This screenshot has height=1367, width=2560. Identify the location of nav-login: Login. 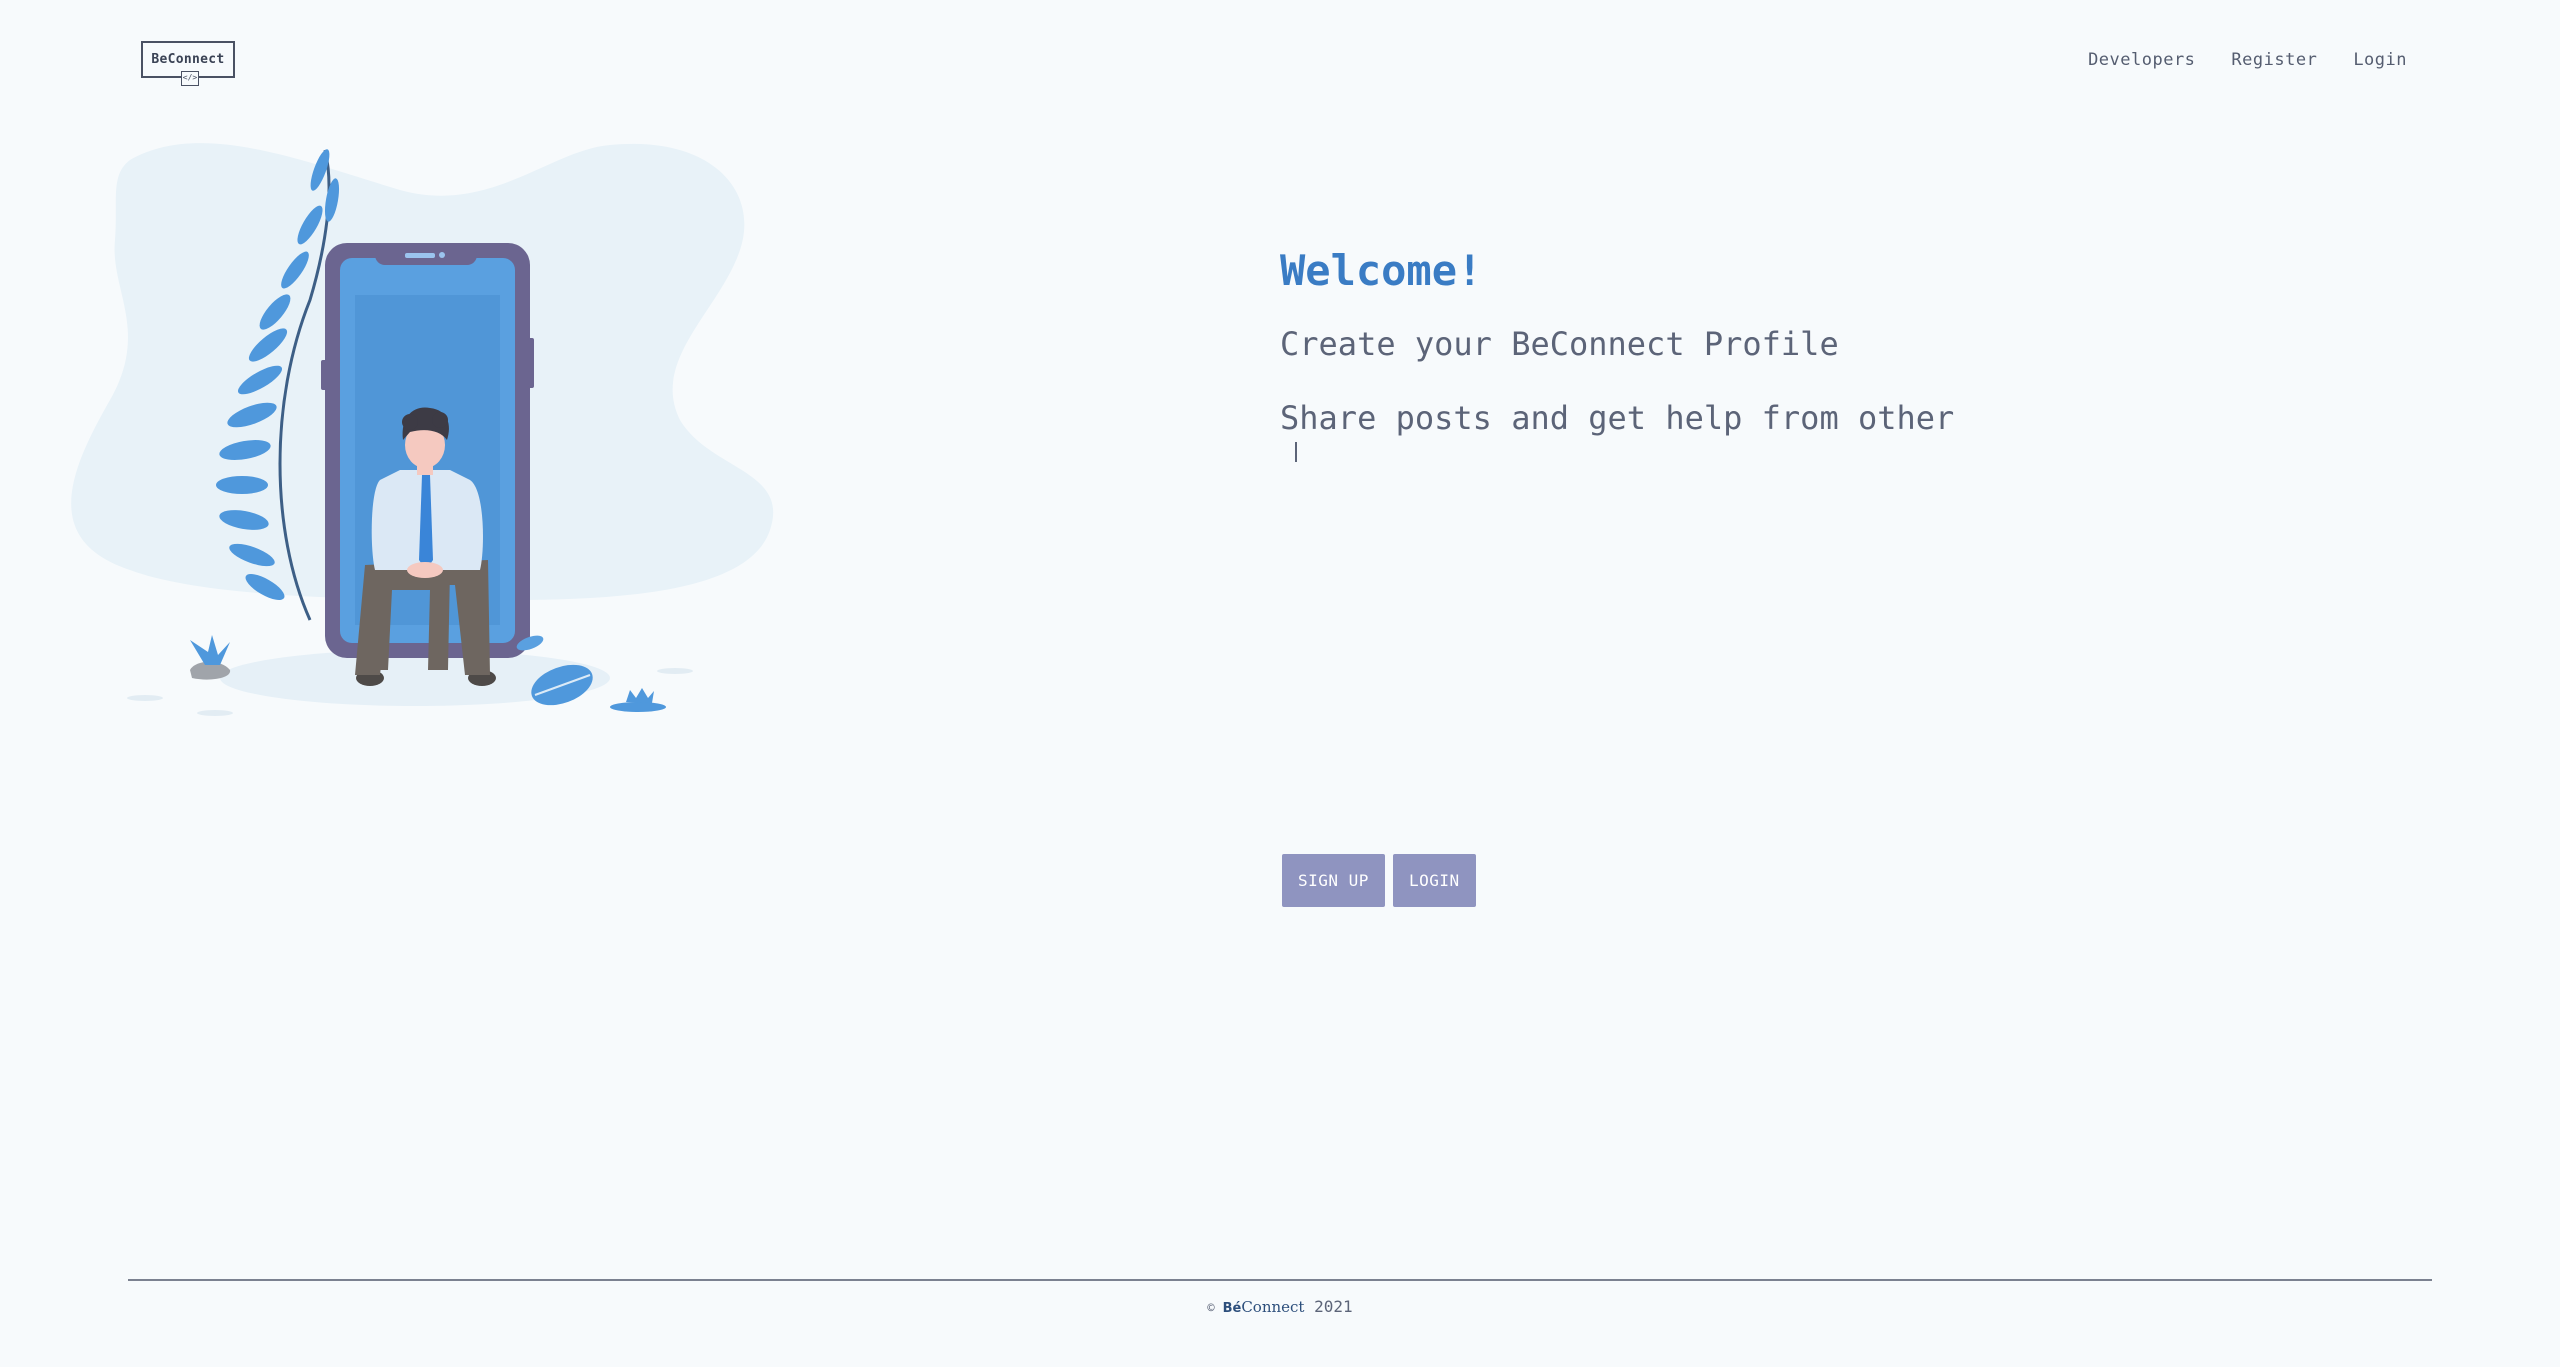
(2380, 60).